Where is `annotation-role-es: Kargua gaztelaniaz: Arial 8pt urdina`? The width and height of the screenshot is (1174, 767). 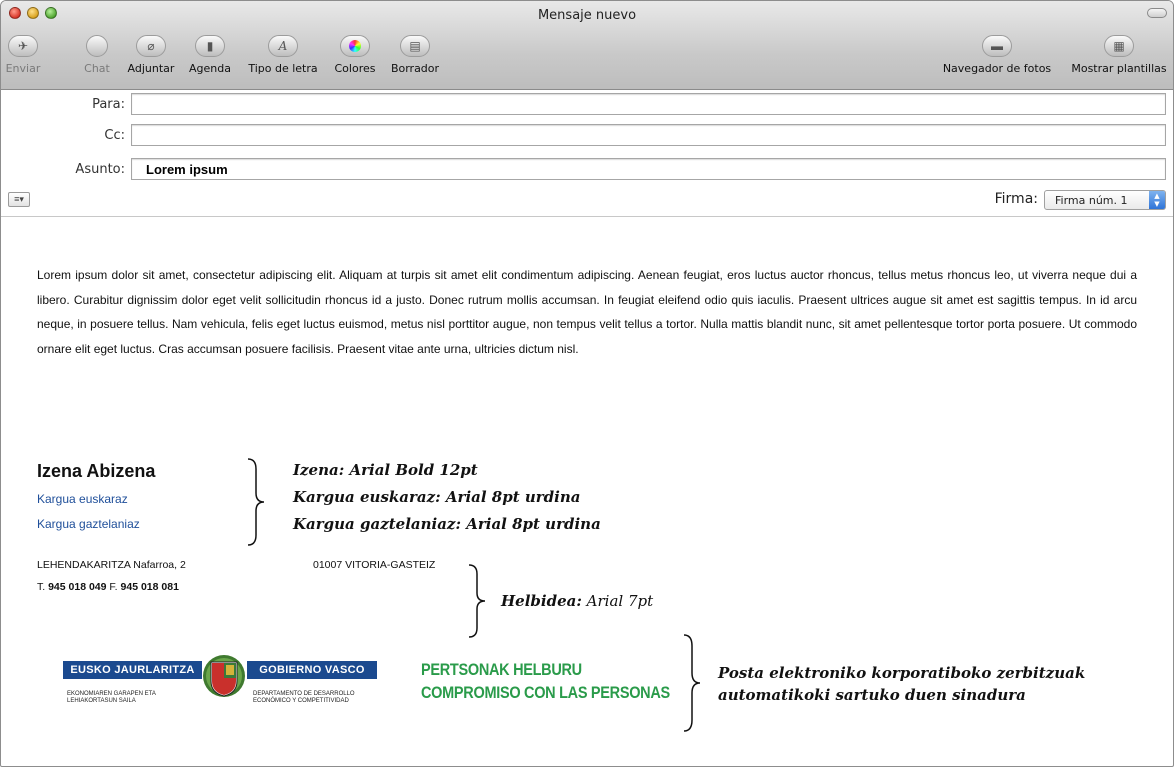
annotation-role-es: Kargua gaztelaniaz: Arial 8pt urdina is located at coordinates (447, 524).